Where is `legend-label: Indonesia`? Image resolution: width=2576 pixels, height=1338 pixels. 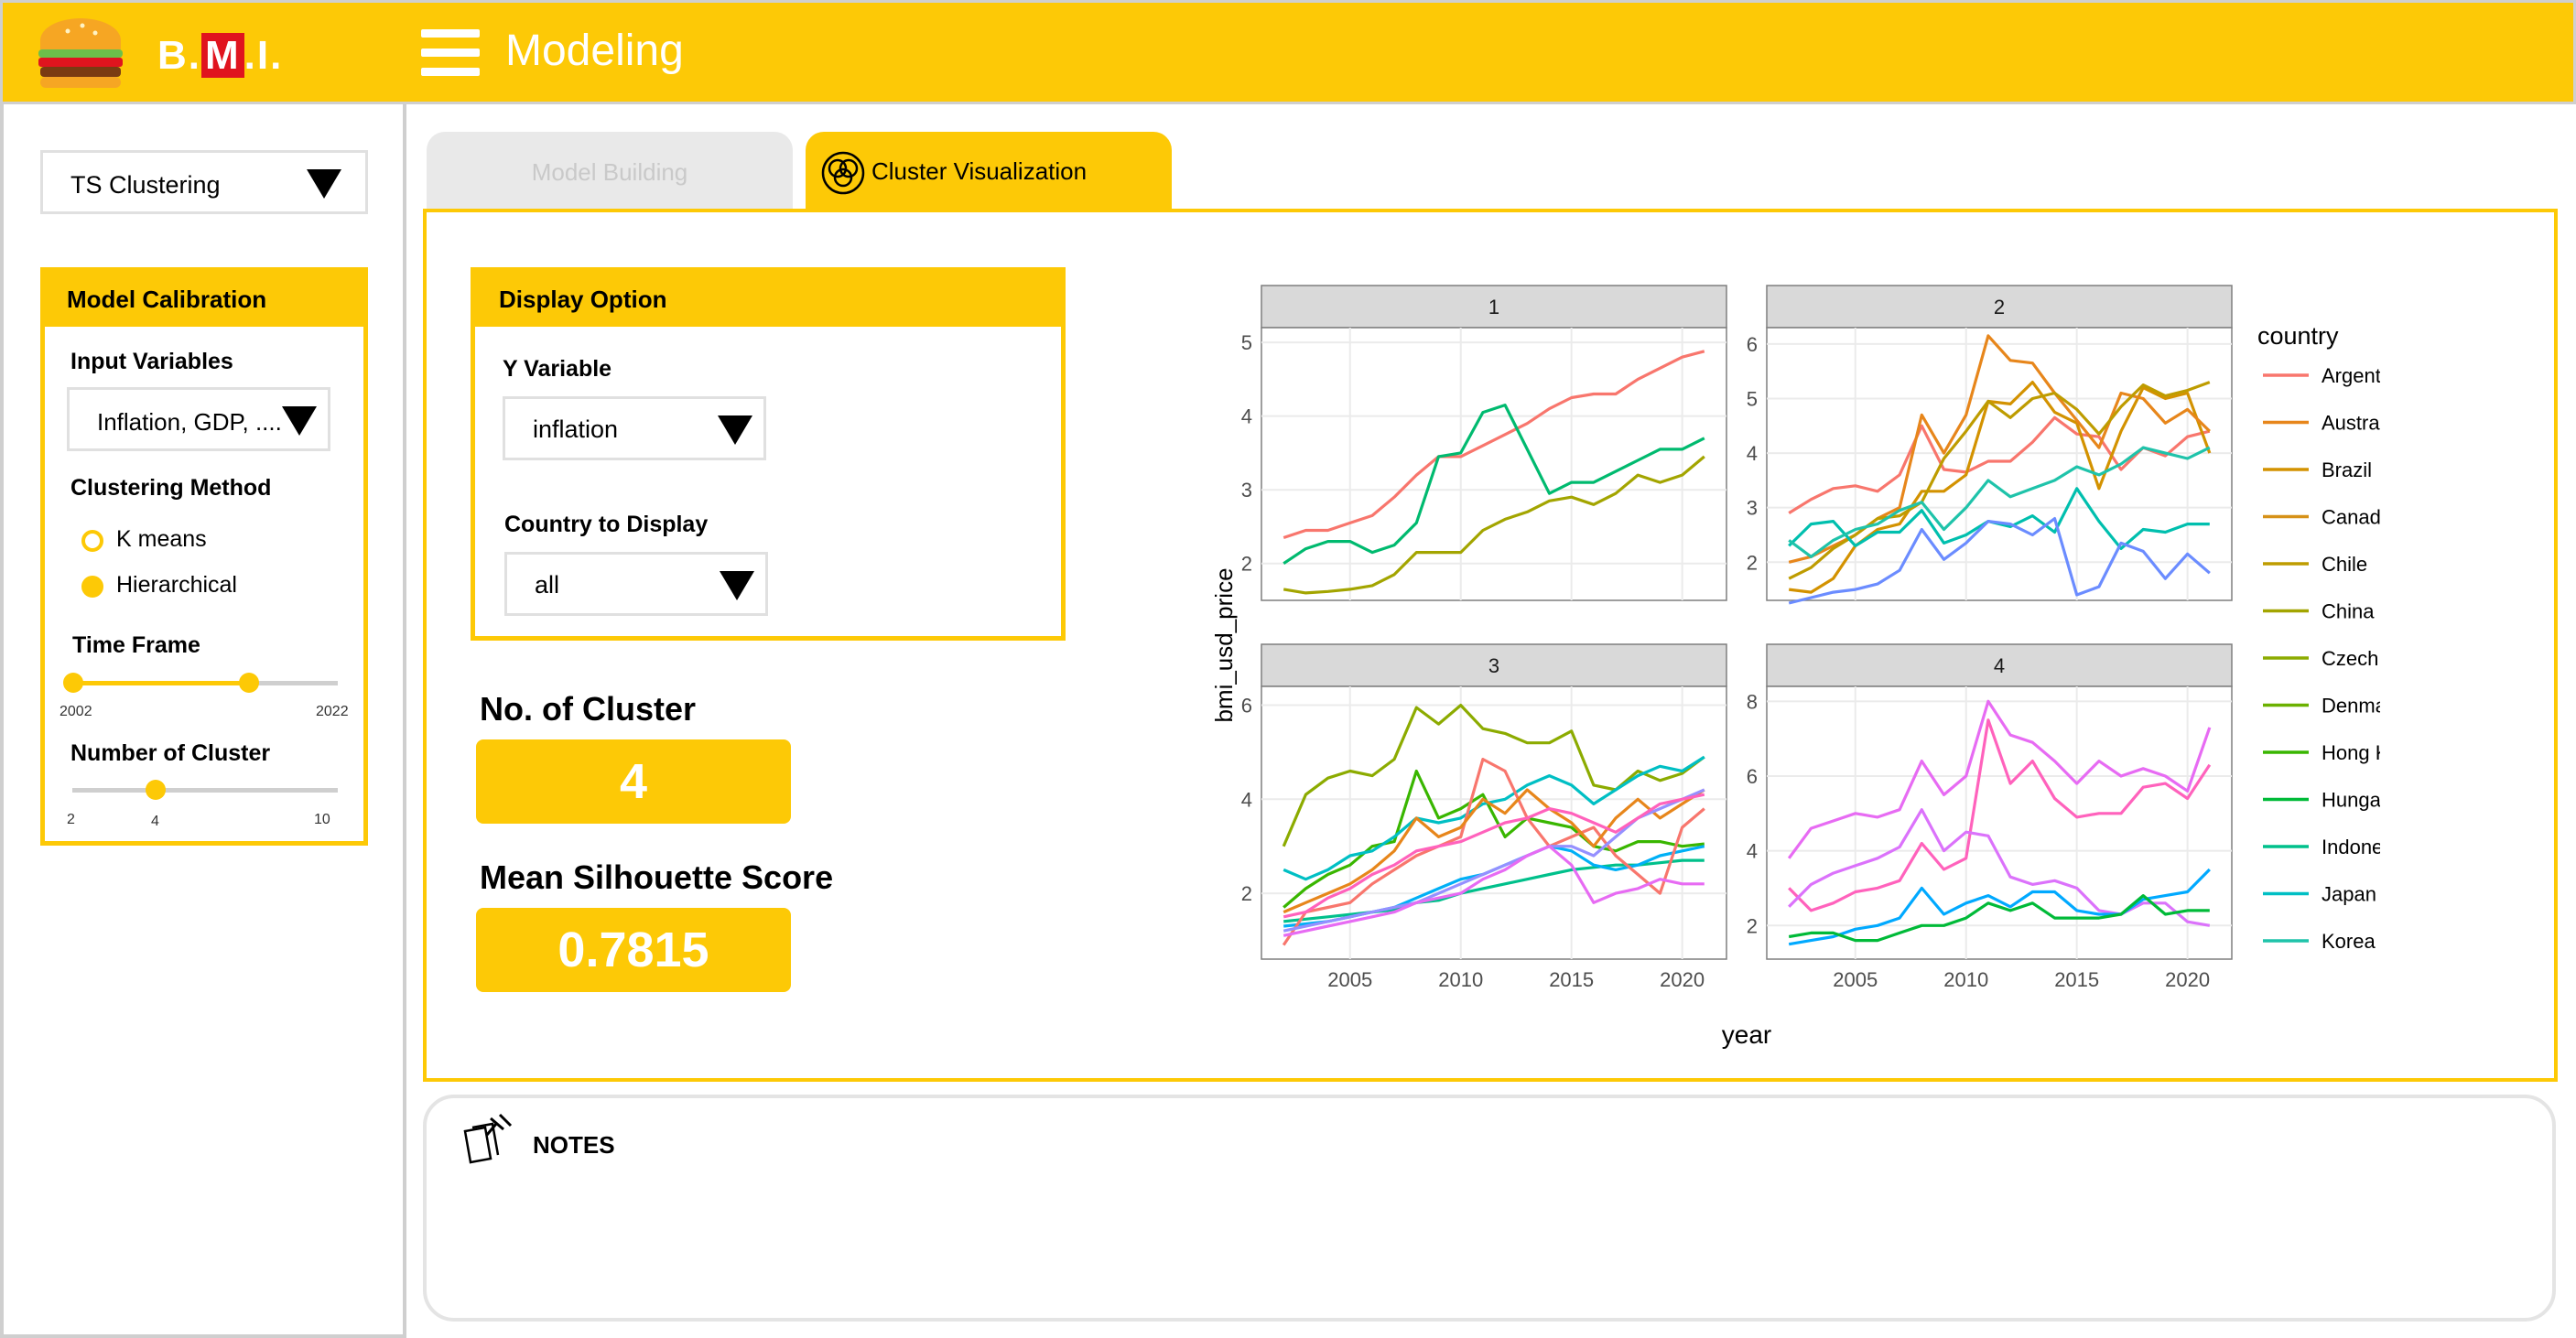 legend-label: Indonesia is located at coordinates (2351, 847).